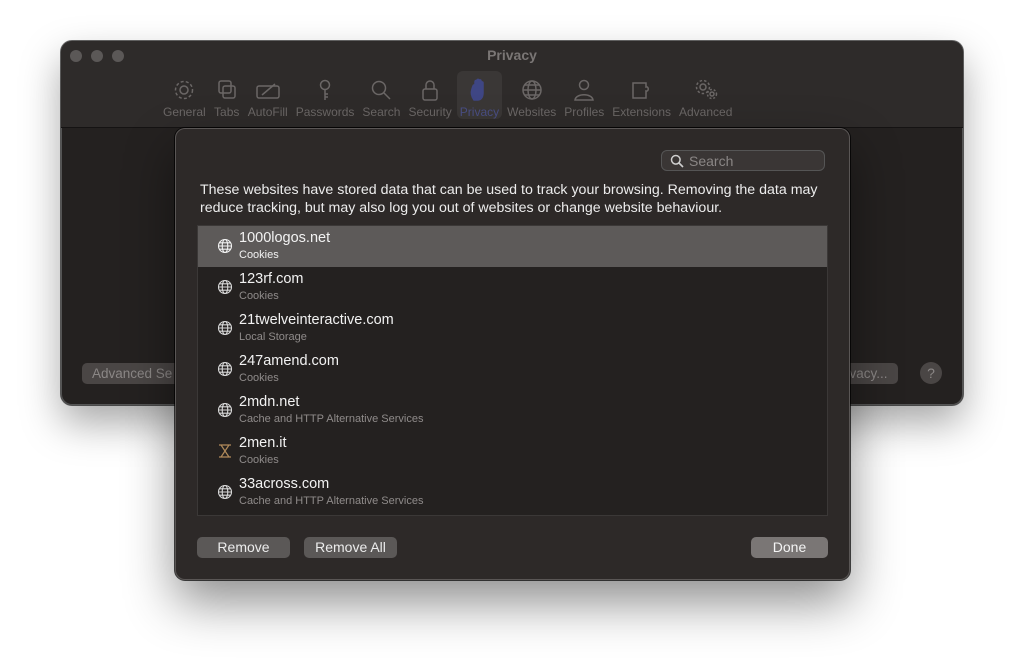 This screenshot has width=1024, height=661. I want to click on search-field, so click(743, 160).